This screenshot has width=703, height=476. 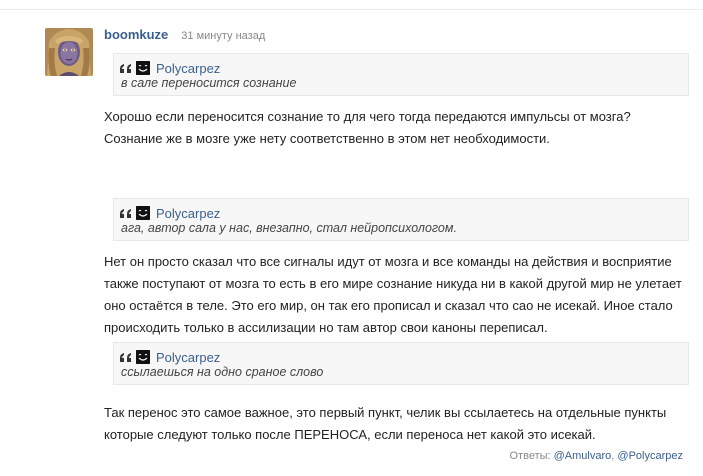 I want to click on reply-link: @Amulvaro, so click(x=583, y=456).